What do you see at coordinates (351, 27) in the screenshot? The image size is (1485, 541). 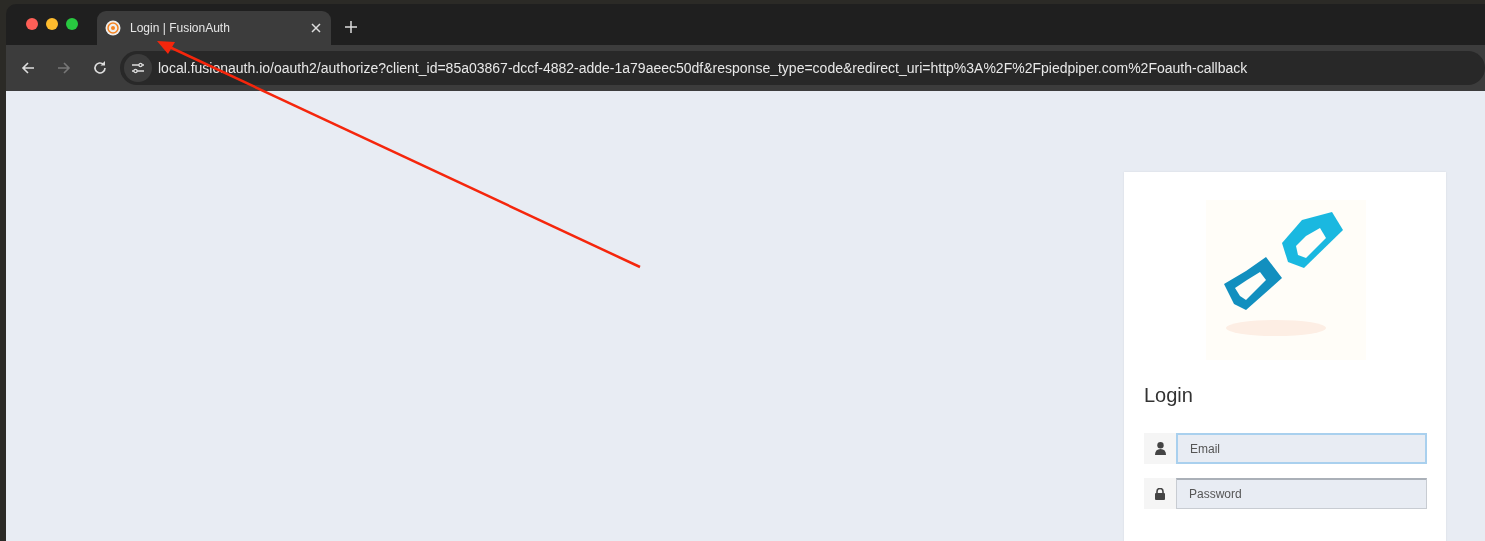 I see `plus-icon` at bounding box center [351, 27].